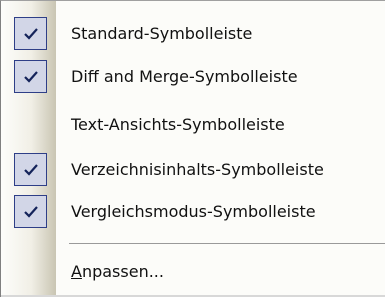  Describe the element at coordinates (76, 271) in the screenshot. I see `mnemonic-letter: A` at that location.